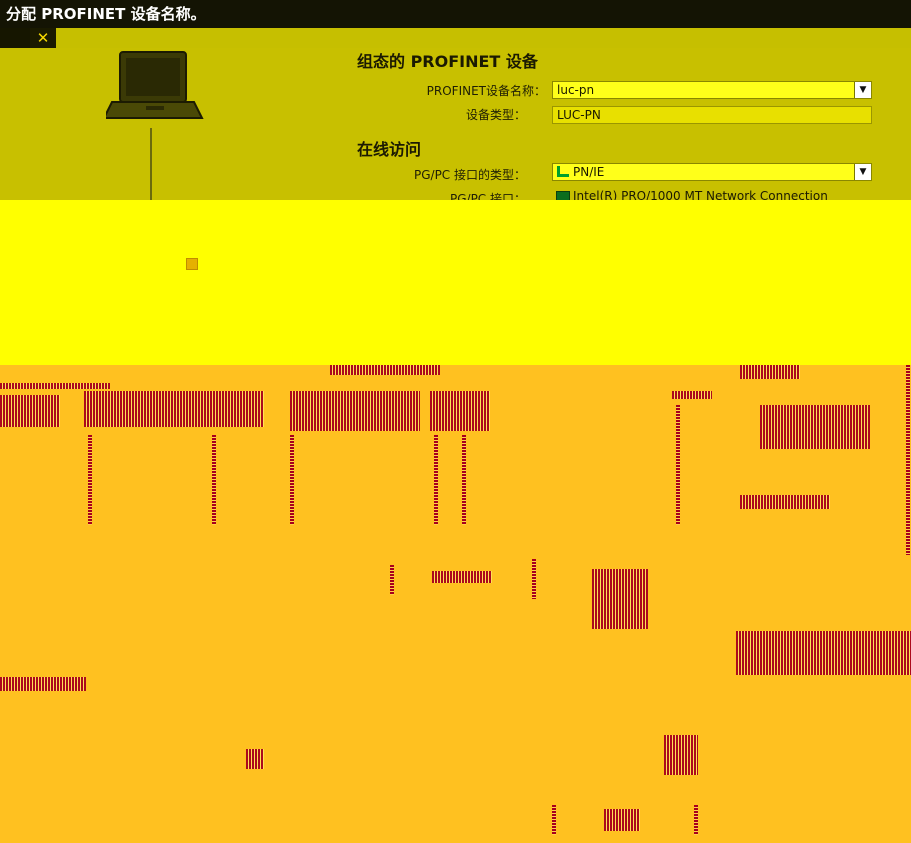 Image resolution: width=911 pixels, height=843 pixels. Describe the element at coordinates (495, 115) in the screenshot. I see `device-type-label: 设备类型：` at that location.